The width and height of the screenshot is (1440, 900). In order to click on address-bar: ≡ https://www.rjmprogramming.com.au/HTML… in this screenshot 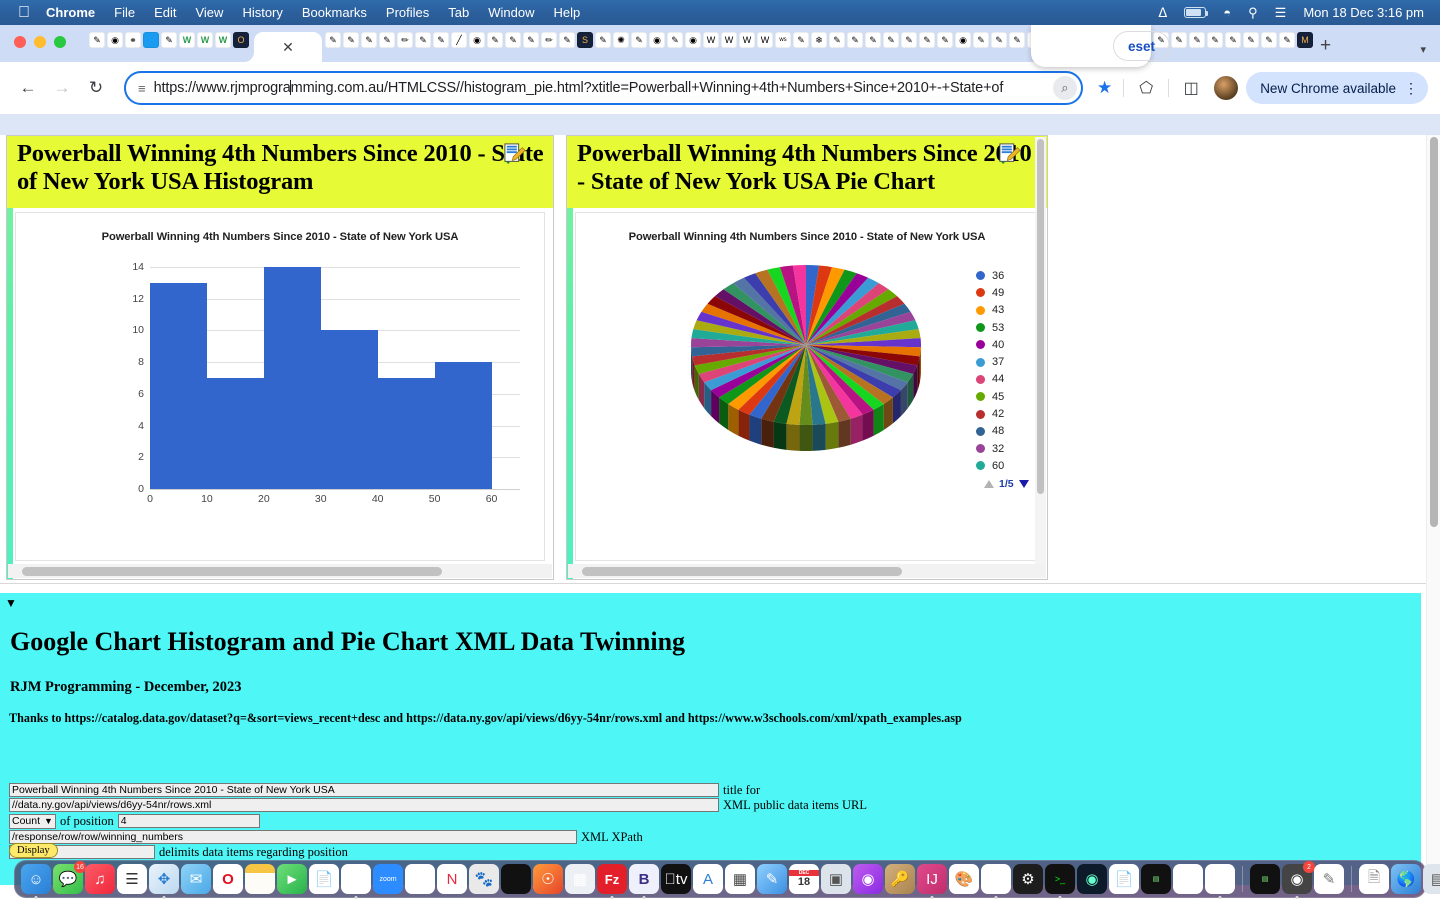, I will do `click(603, 88)`.